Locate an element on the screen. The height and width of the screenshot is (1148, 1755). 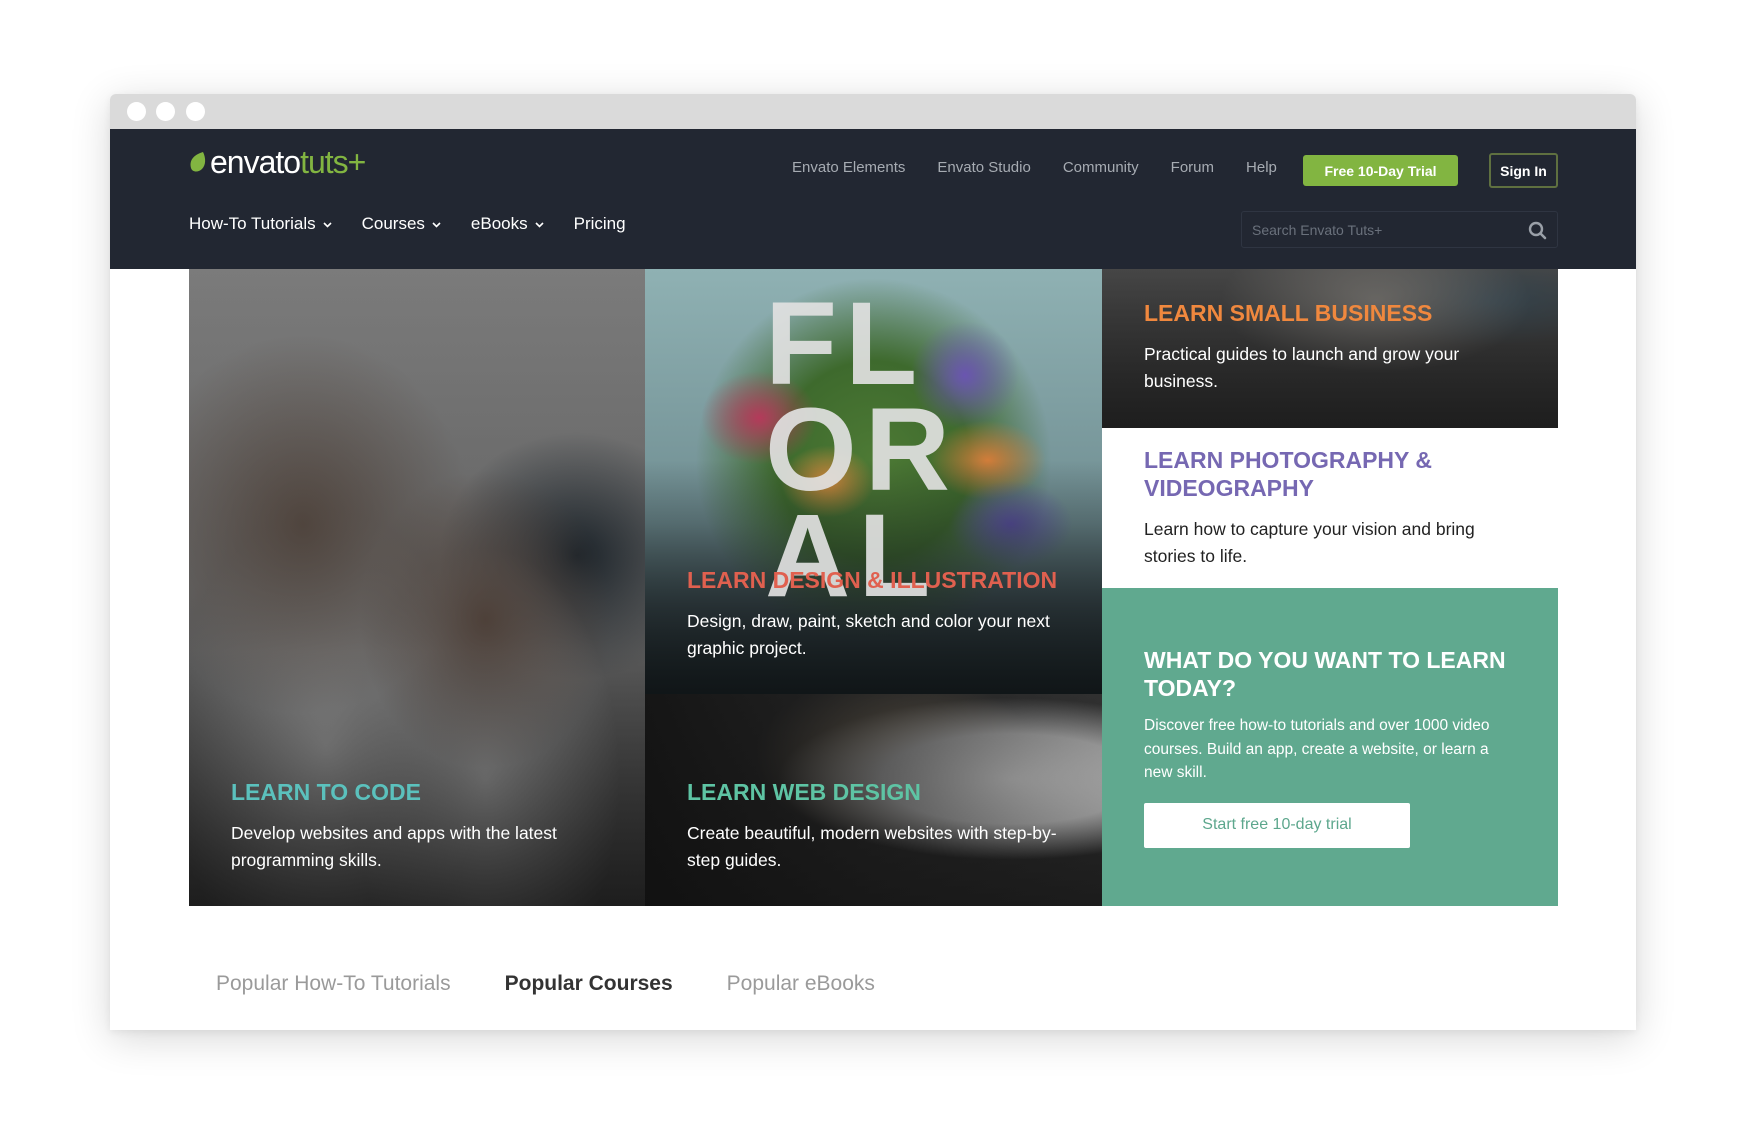
nav-item-label: eBooks is located at coordinates (499, 223).